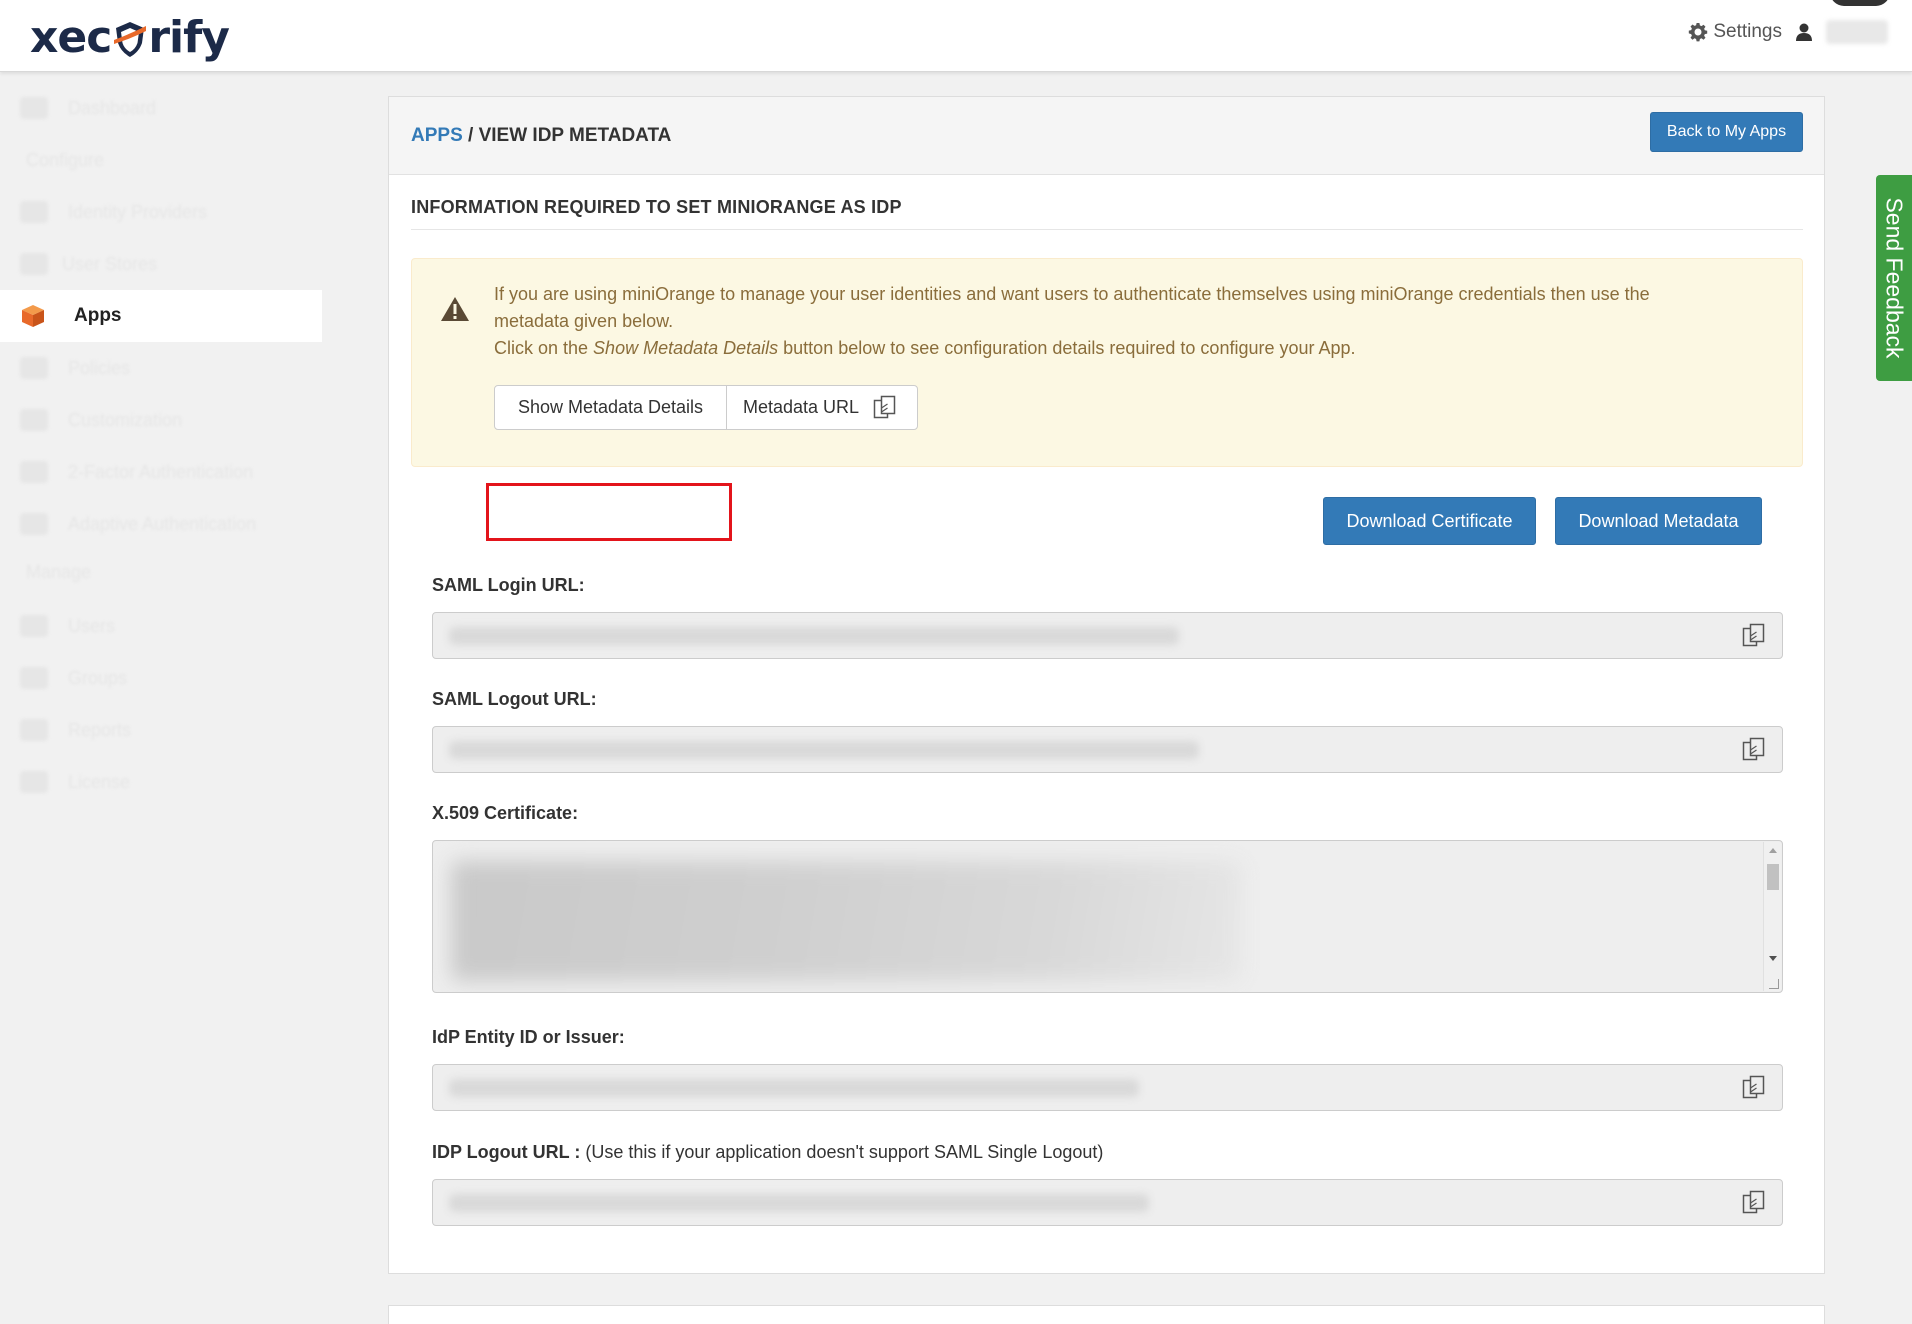 This screenshot has width=1912, height=1324. What do you see at coordinates (528, 1037) in the screenshot?
I see `idp-entity-id-label: IdP Entity ID or Issuer:` at bounding box center [528, 1037].